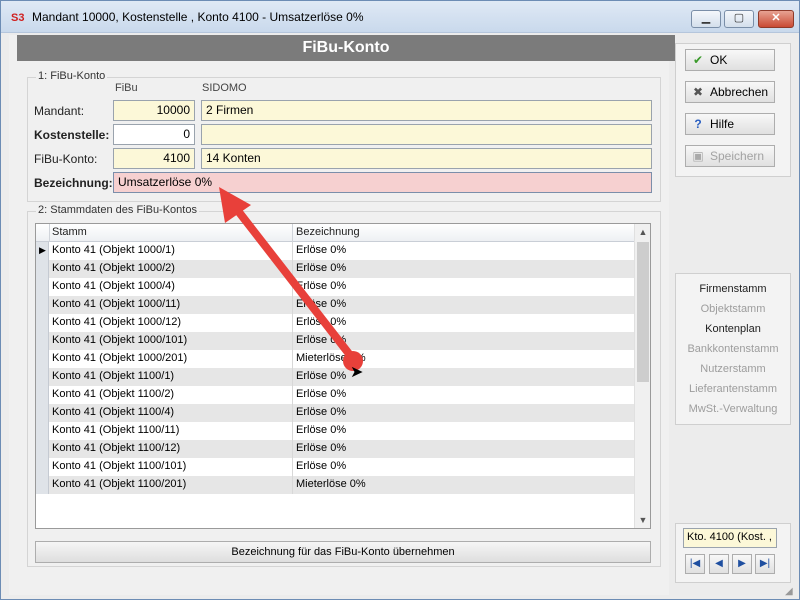 Image resolution: width=800 pixels, height=601 pixels. Describe the element at coordinates (72, 76) in the screenshot. I see `fibu-konto-group-label: 1: FiBu-Konto` at that location.